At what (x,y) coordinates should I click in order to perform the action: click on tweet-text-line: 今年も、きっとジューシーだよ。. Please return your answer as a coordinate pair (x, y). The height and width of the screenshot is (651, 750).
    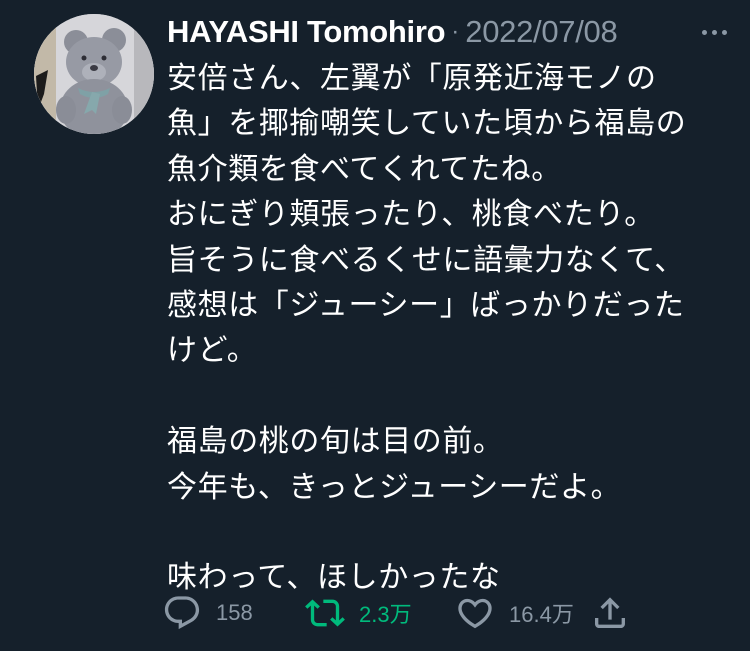
    Looking at the image, I should click on (394, 487).